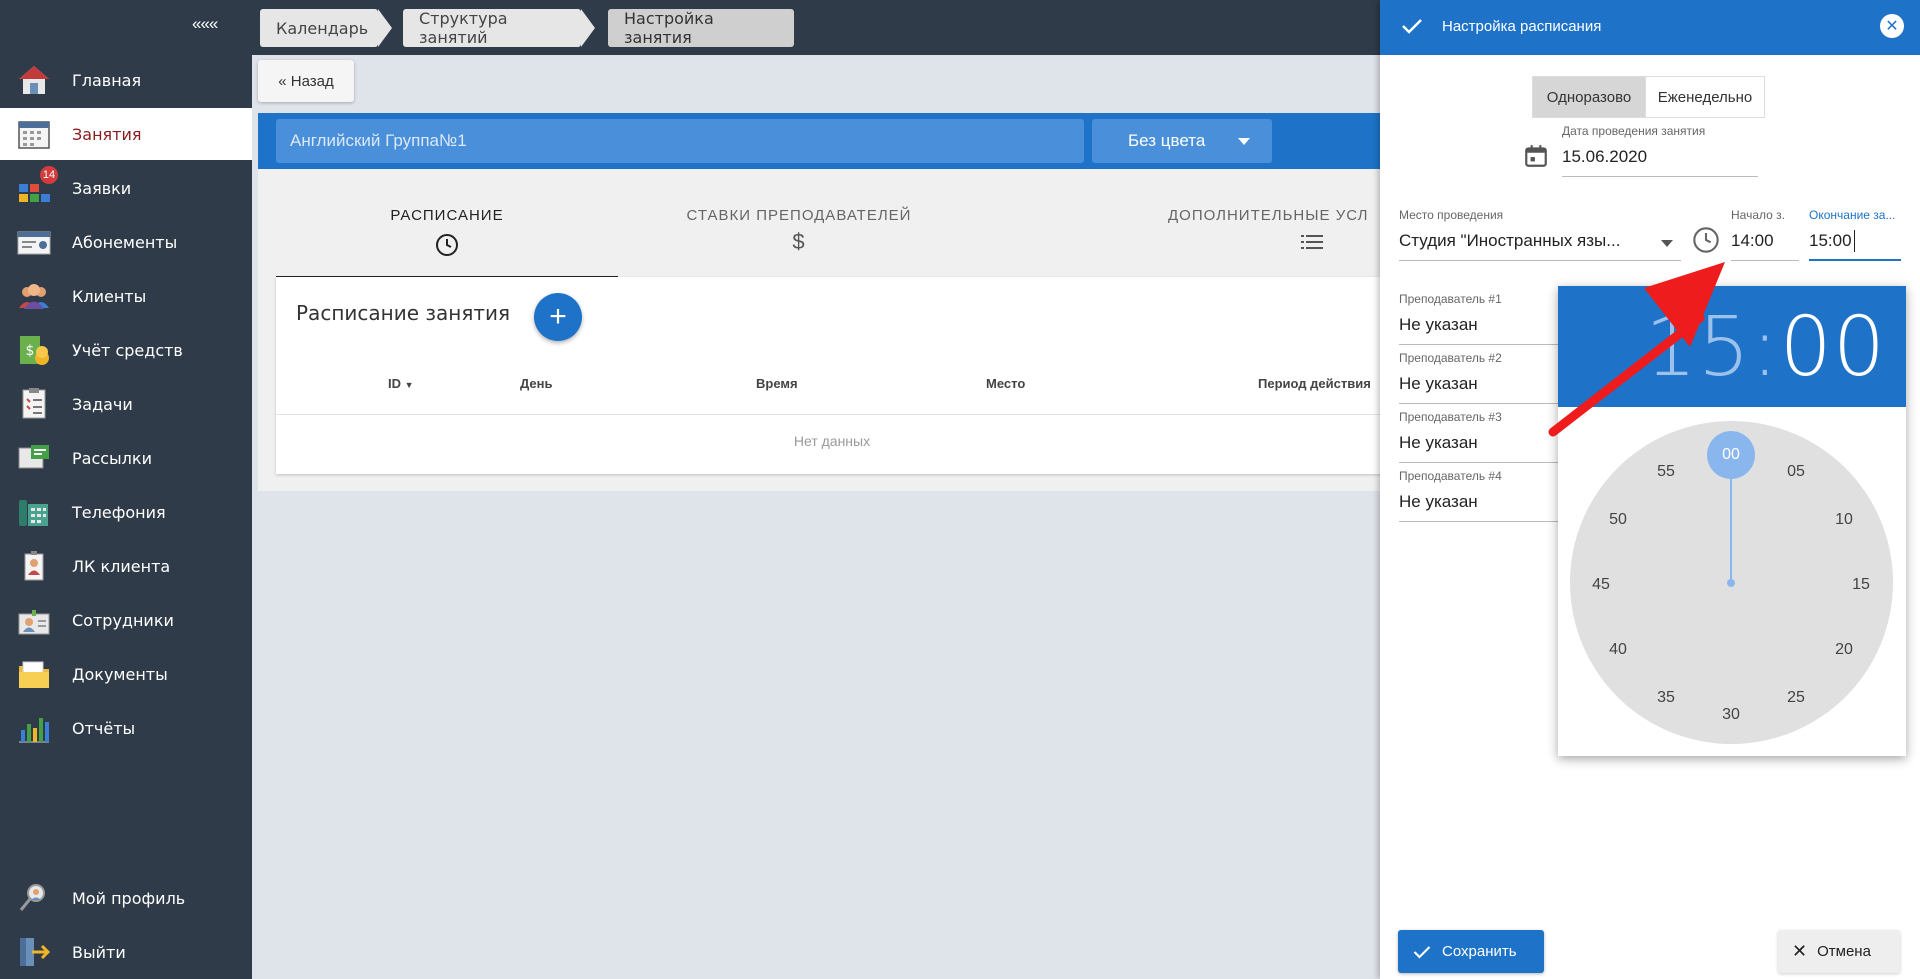 Image resolution: width=1920 pixels, height=979 pixels. What do you see at coordinates (799, 241) in the screenshot?
I see `dollar-icon: $` at bounding box center [799, 241].